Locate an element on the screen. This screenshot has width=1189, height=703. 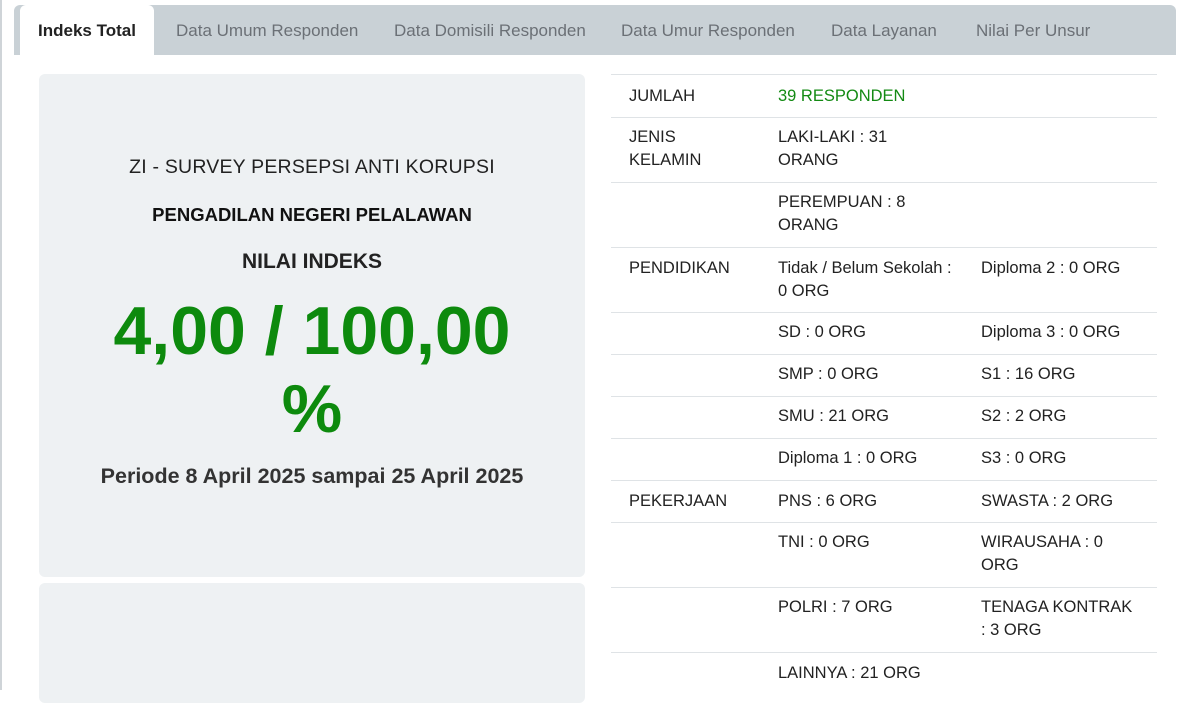
table-row: SD : 0 ORG Diploma 3 : 0 ORG is located at coordinates (884, 333).